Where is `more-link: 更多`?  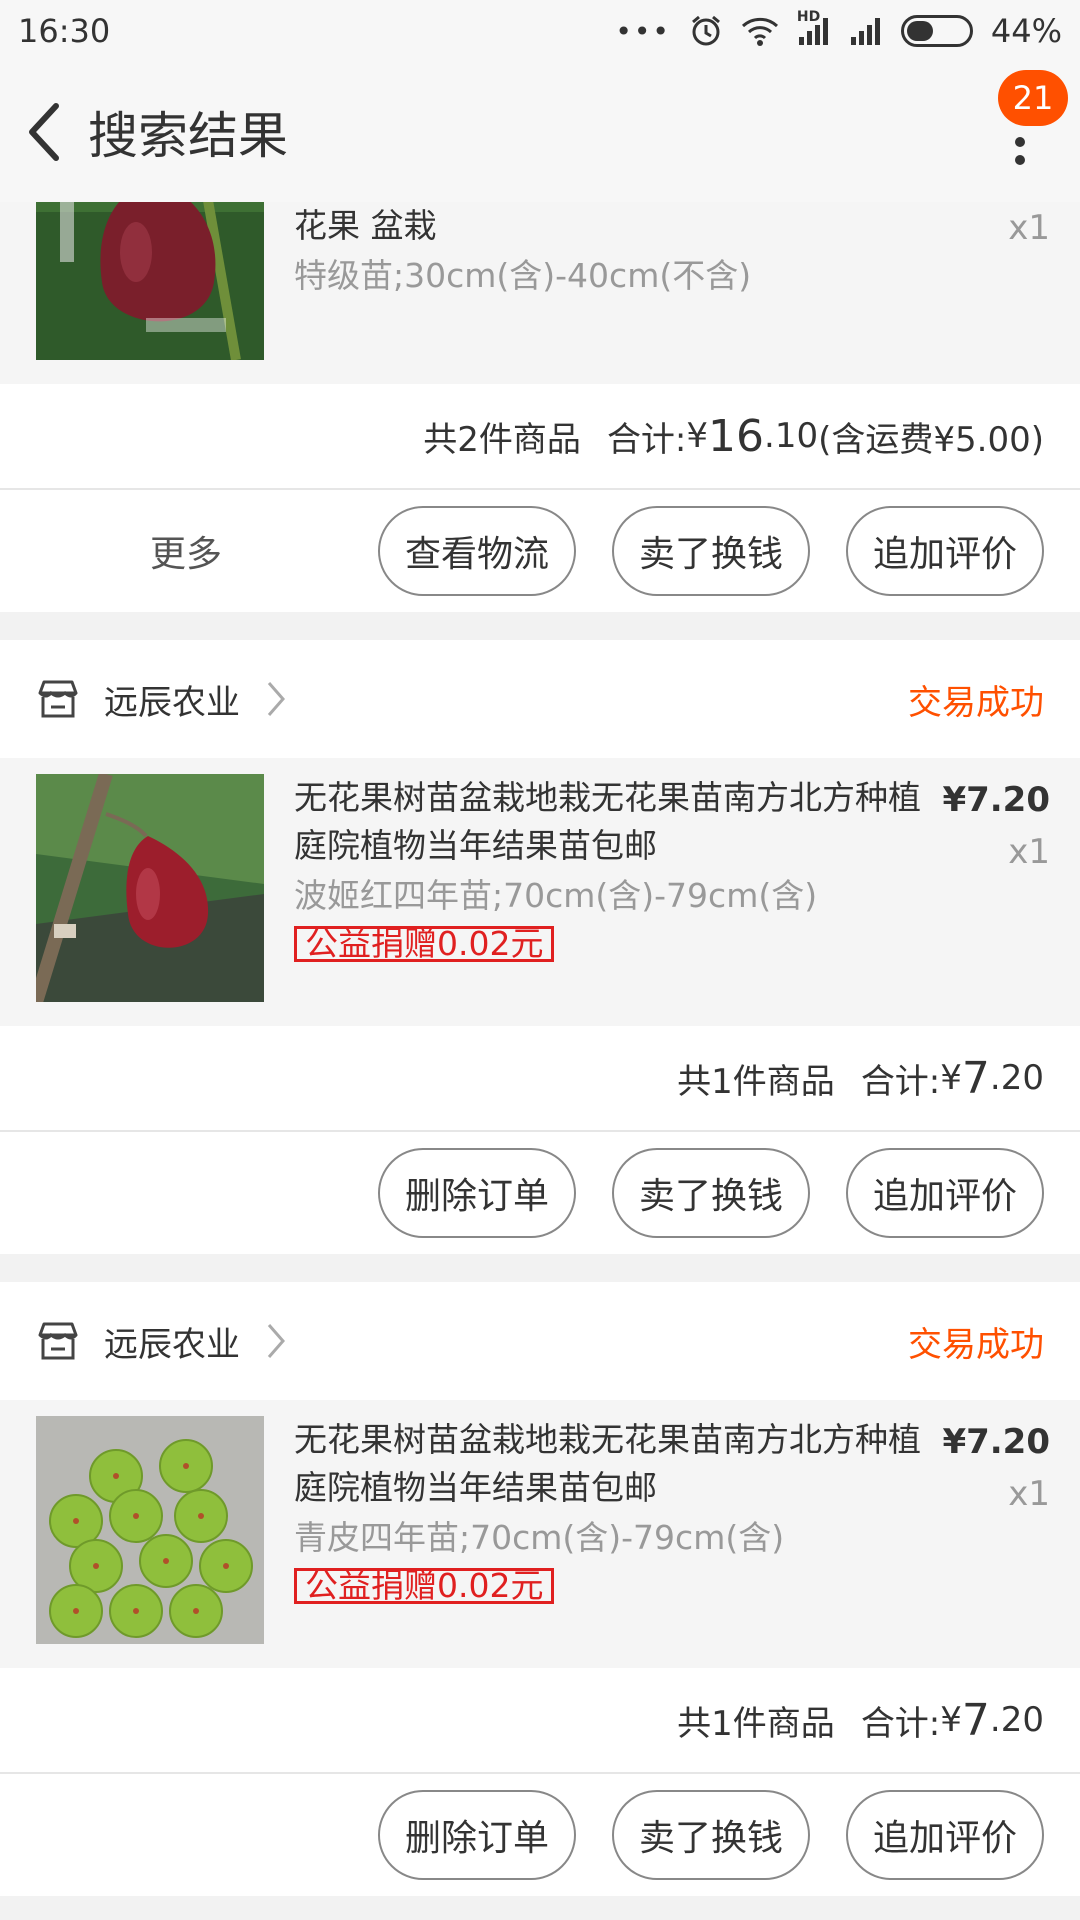
more-link: 更多 is located at coordinates (186, 551).